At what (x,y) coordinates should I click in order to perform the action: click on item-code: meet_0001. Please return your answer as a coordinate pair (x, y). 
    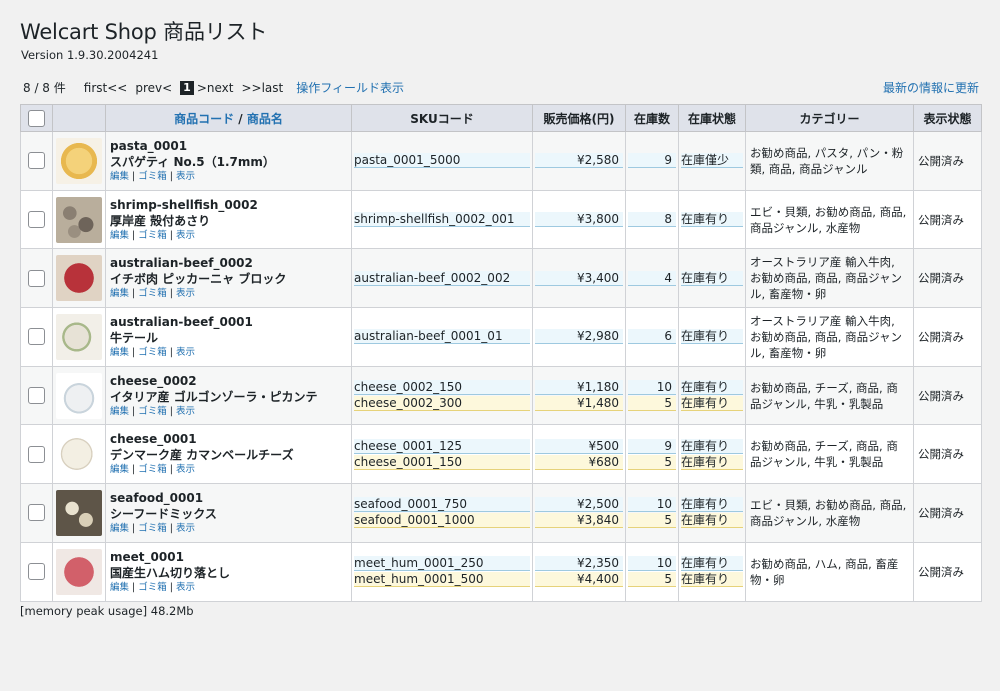
    Looking at the image, I should click on (147, 556).